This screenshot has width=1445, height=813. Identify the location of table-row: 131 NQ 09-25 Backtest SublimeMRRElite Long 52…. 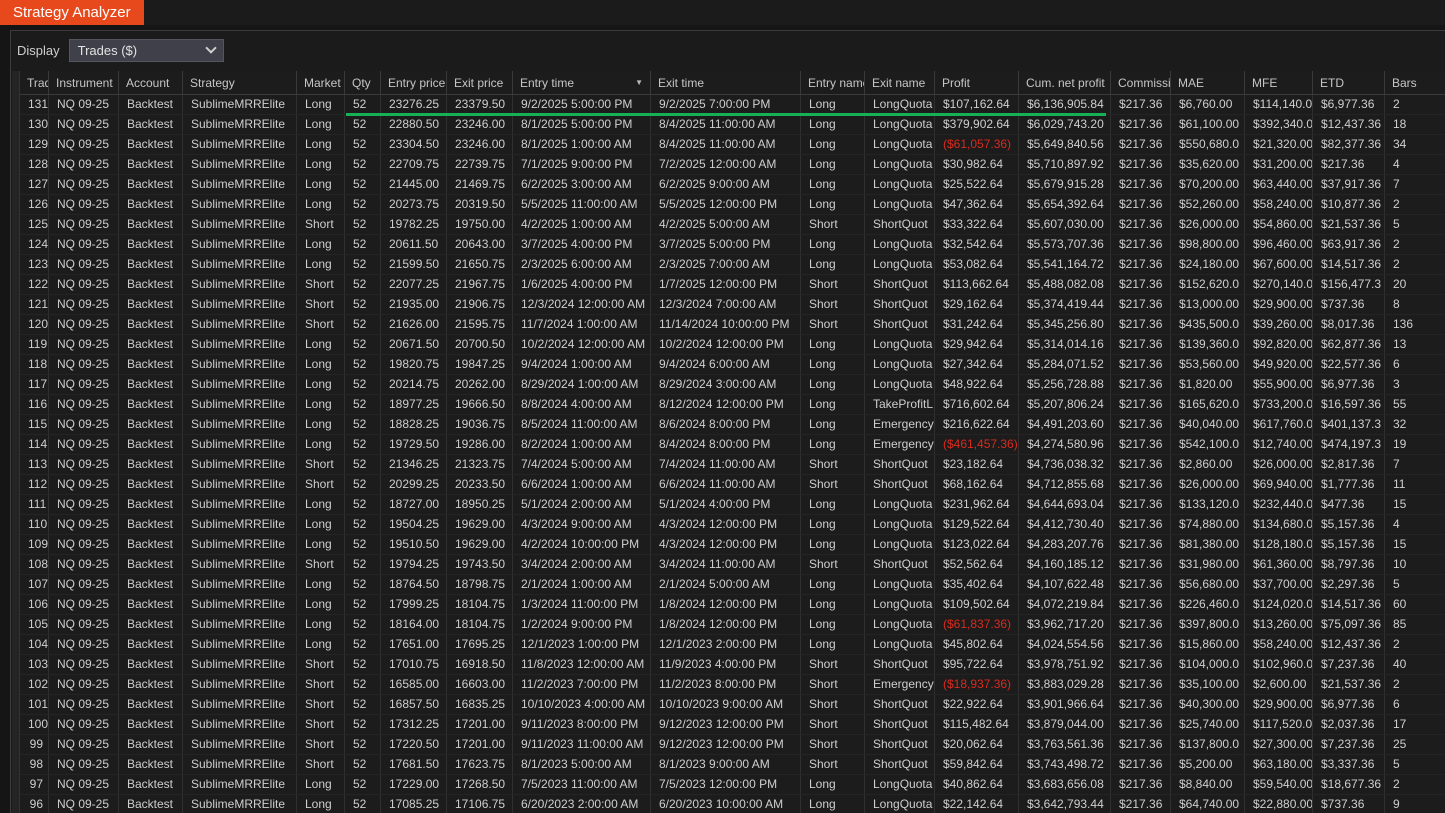
(732, 105).